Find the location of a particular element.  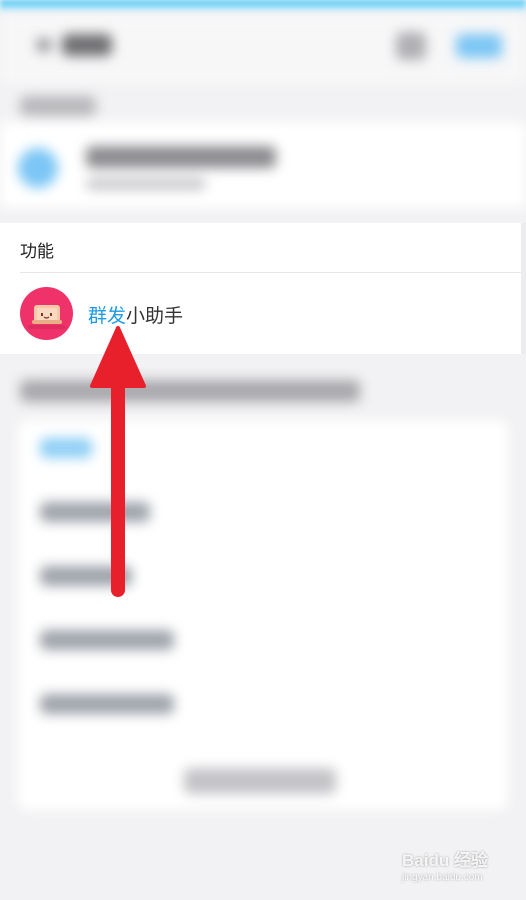

watermark-url: jingyan.baidu.com is located at coordinates (442, 877).